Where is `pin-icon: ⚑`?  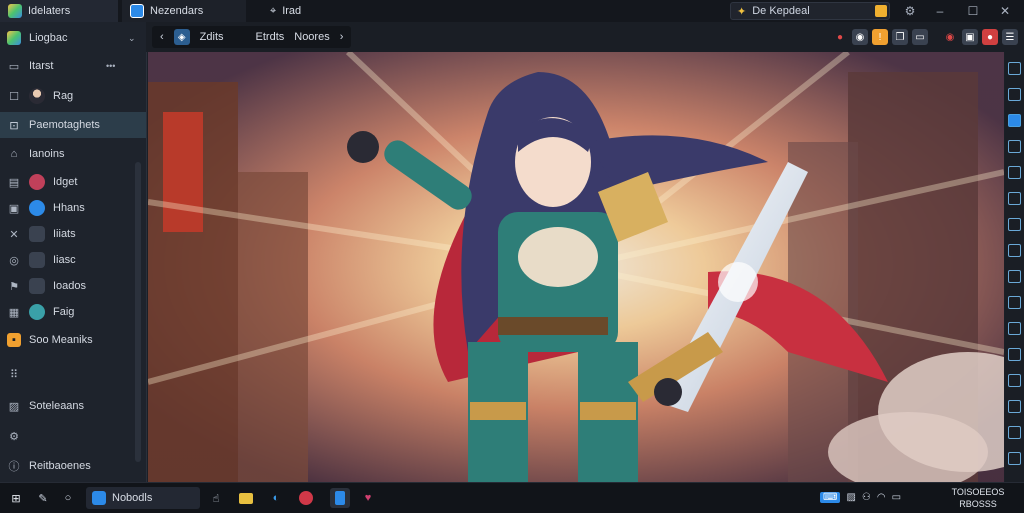 pin-icon: ⚑ is located at coordinates (14, 286).